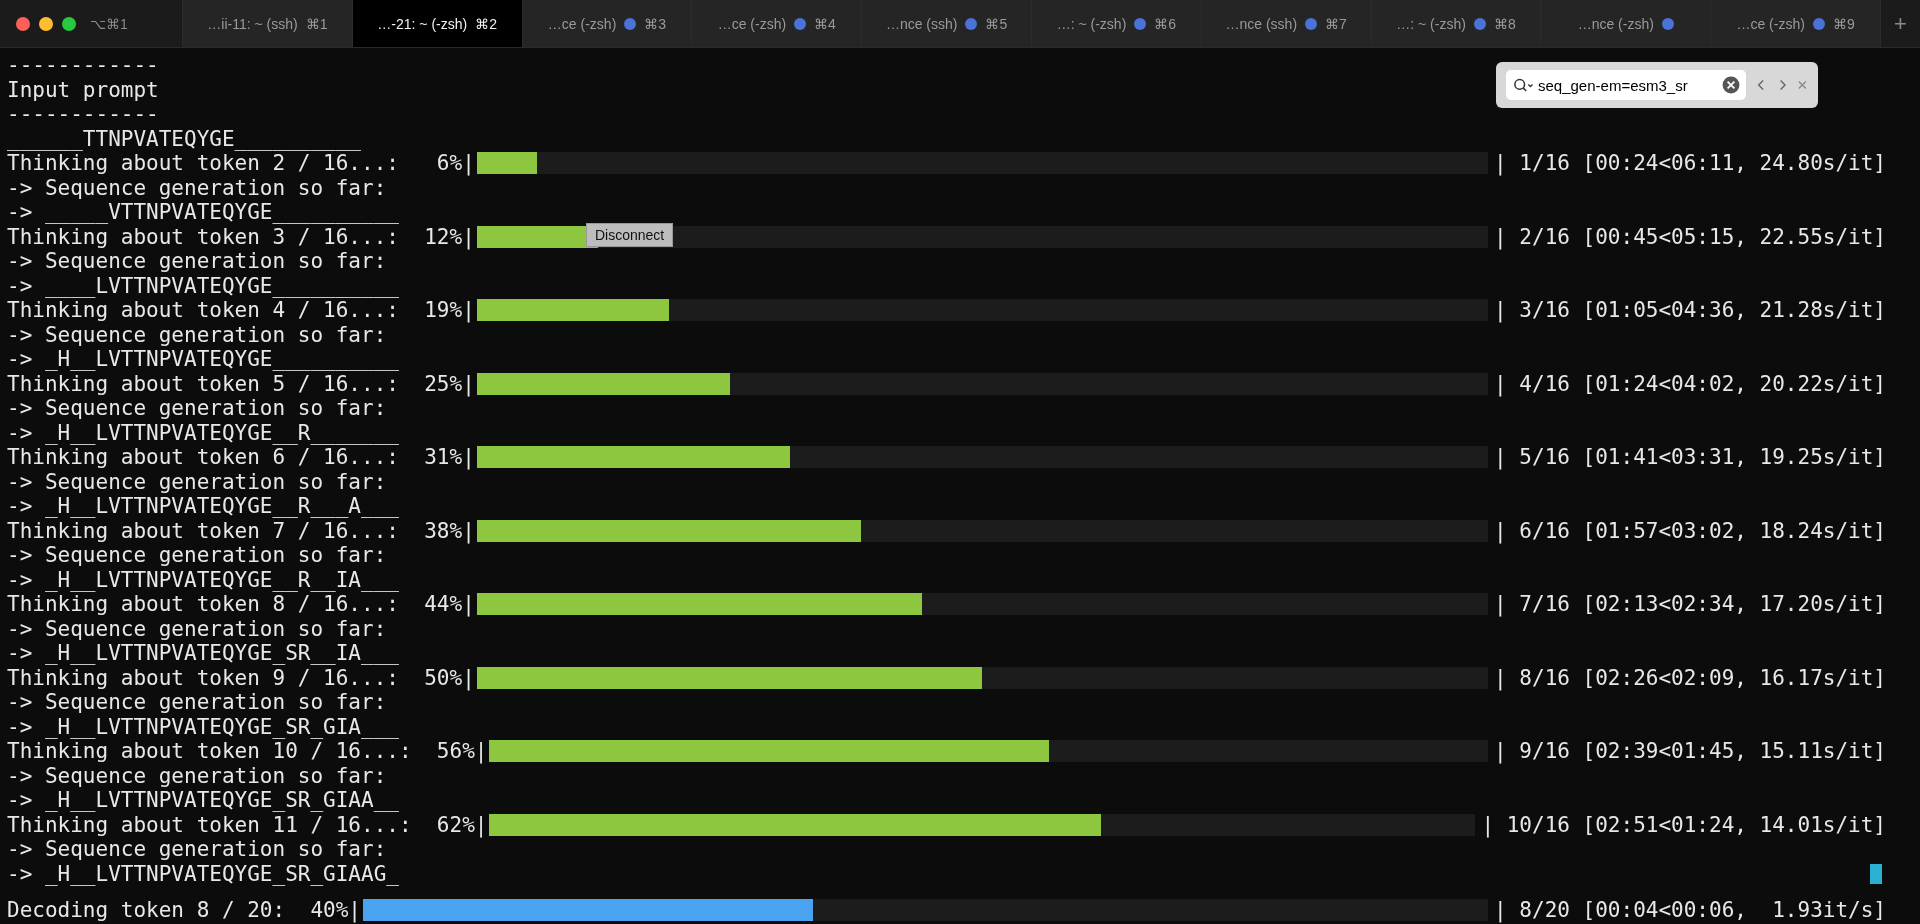 This screenshot has width=1920, height=924. What do you see at coordinates (776, 23) in the screenshot?
I see `terminal-tab: …ce (-zsh) ⌘4` at bounding box center [776, 23].